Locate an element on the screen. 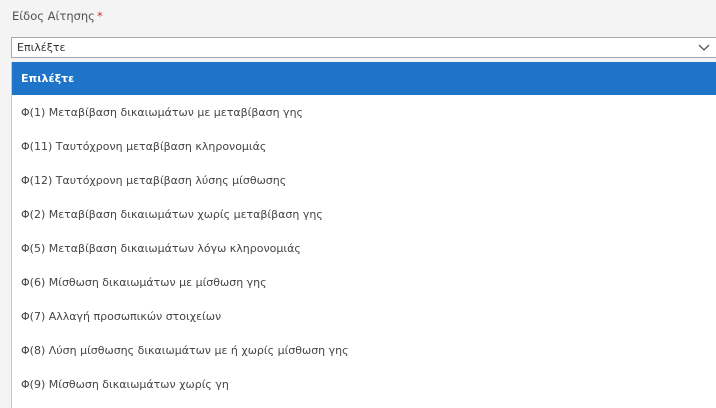 The height and width of the screenshot is (408, 716). select-current-value: Επιλέξτε is located at coordinates (41, 47).